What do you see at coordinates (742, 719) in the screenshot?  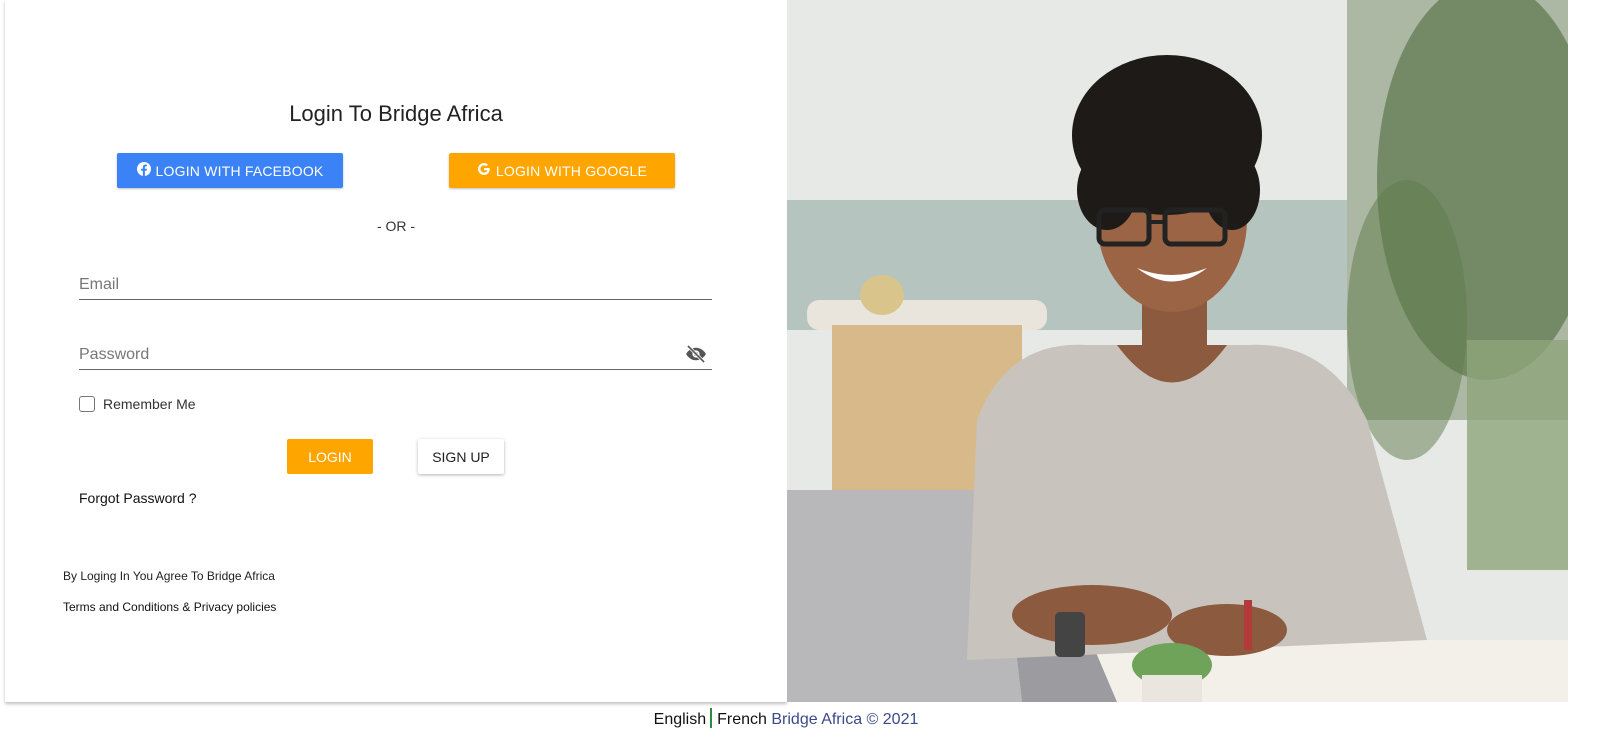 I see `language-french-link: French` at bounding box center [742, 719].